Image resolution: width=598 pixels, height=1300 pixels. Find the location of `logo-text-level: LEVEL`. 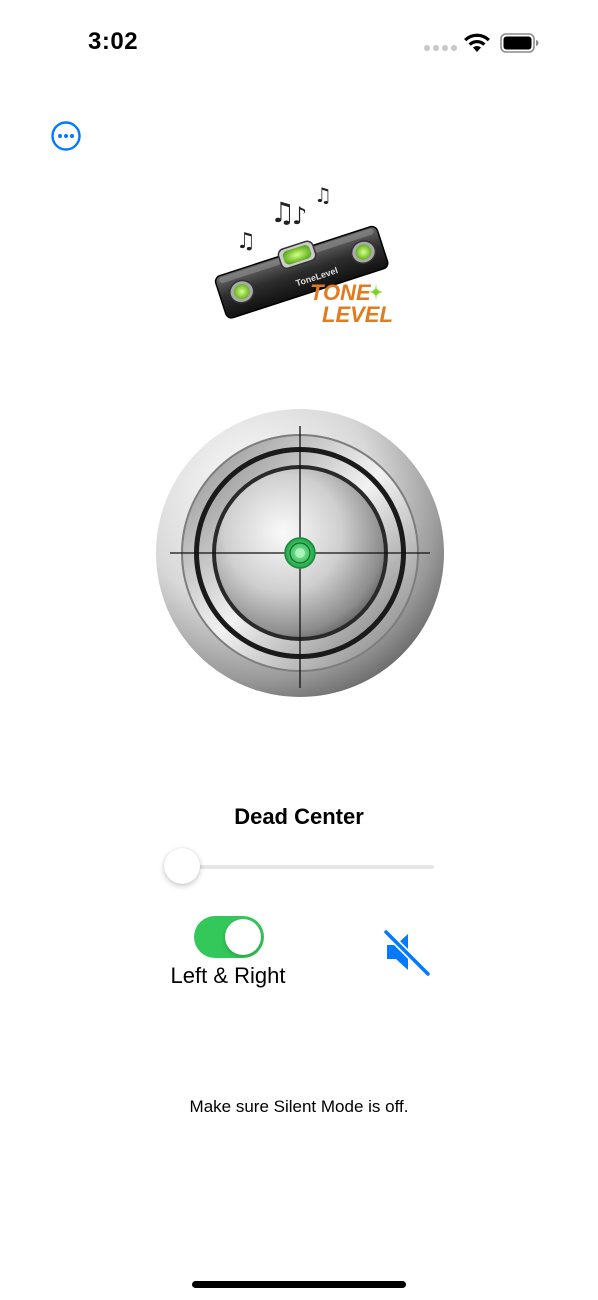

logo-text-level: LEVEL is located at coordinates (357, 314).